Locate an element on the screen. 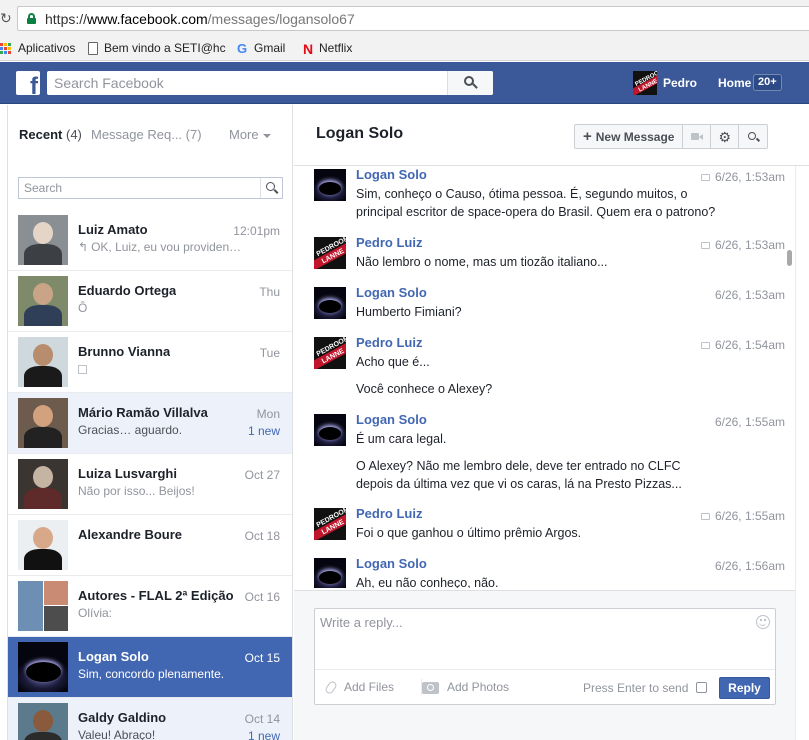 The height and width of the screenshot is (740, 809). gear-icon: ⚙ is located at coordinates (725, 137).